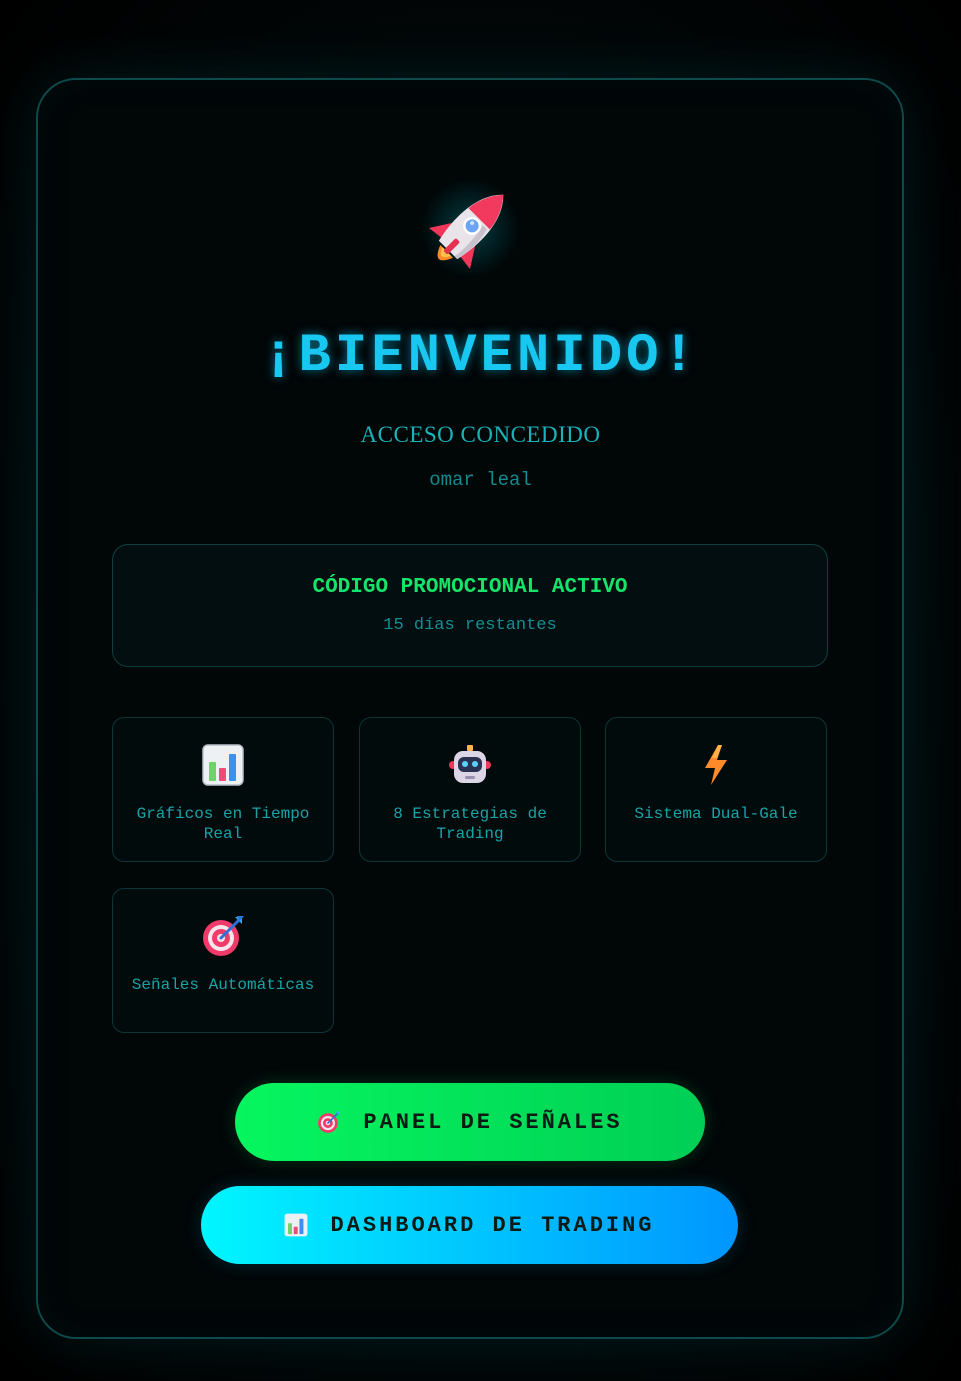  What do you see at coordinates (716, 765) in the screenshot?
I see `lightning-icon` at bounding box center [716, 765].